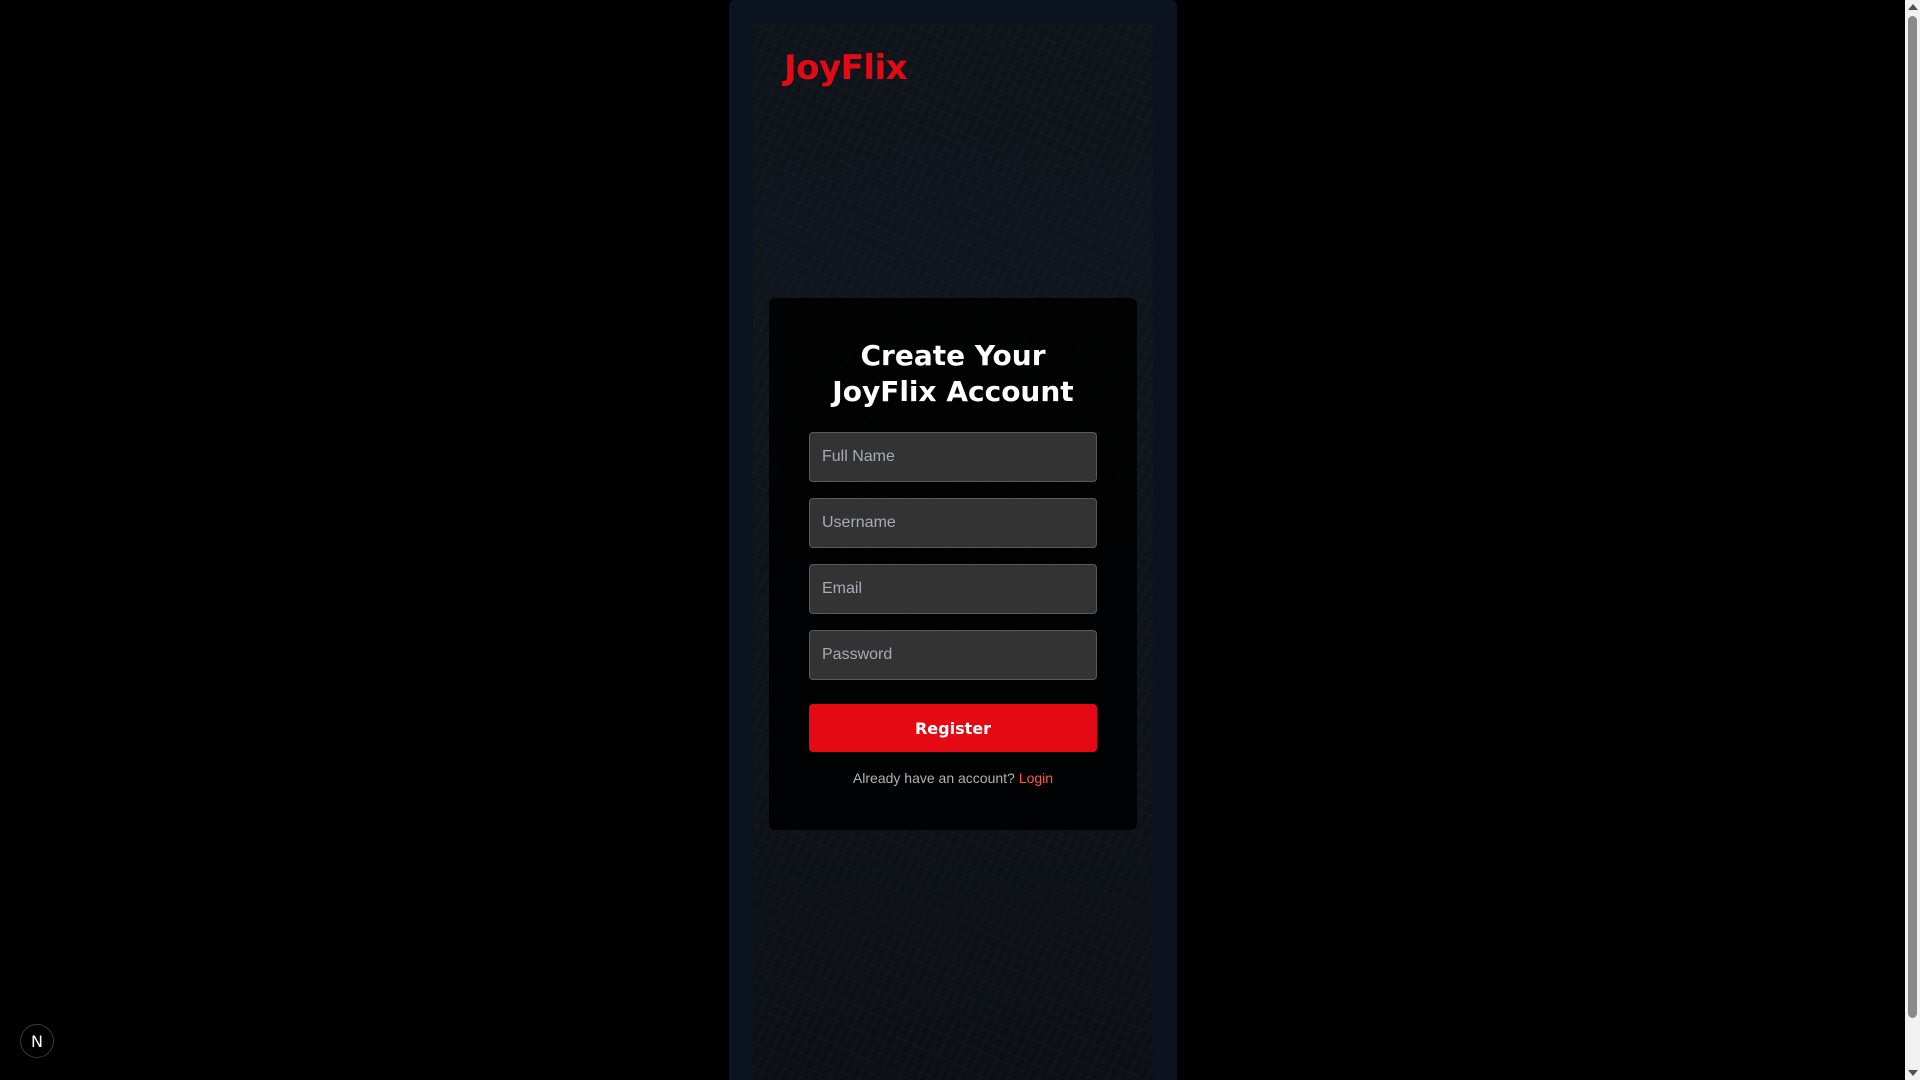 Image resolution: width=1920 pixels, height=1080 pixels. What do you see at coordinates (953, 457) in the screenshot?
I see `full-name-input` at bounding box center [953, 457].